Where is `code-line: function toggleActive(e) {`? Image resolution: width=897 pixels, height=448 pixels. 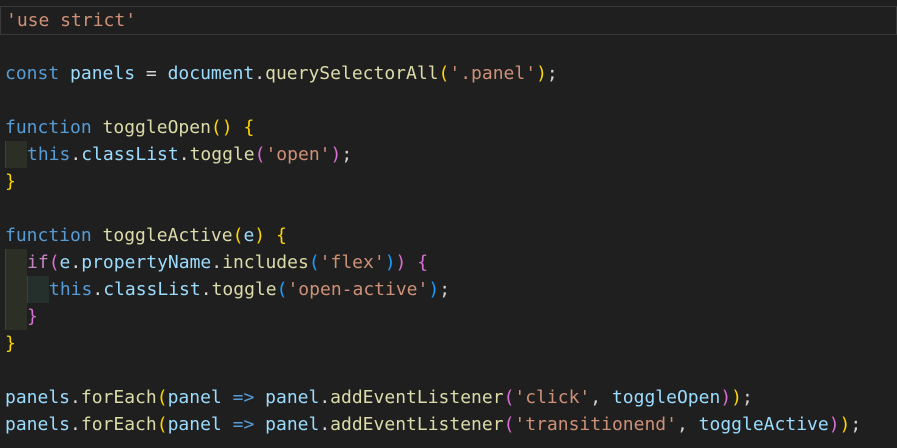 code-line: function toggleActive(e) { is located at coordinates (448, 235).